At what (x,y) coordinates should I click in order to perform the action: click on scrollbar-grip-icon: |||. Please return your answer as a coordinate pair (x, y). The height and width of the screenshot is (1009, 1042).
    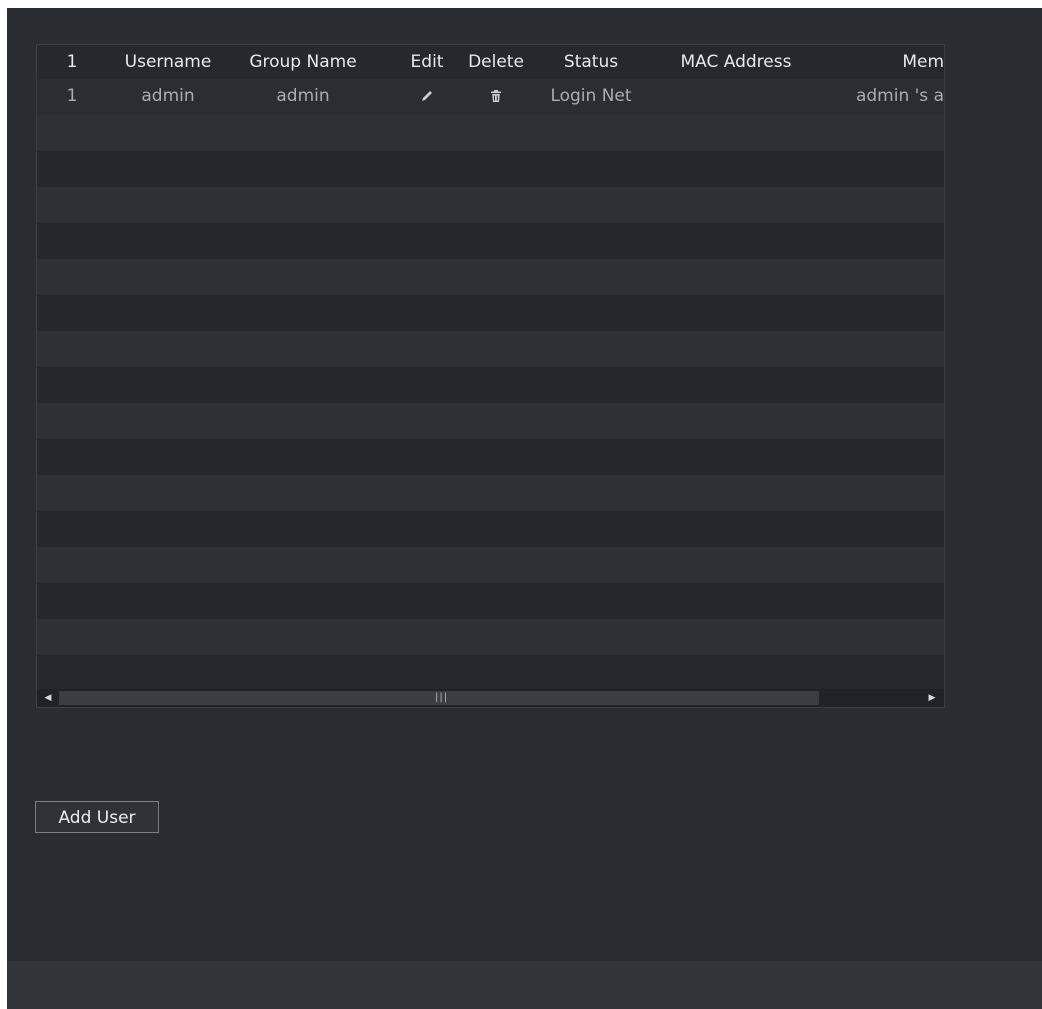
    Looking at the image, I should click on (441, 698).